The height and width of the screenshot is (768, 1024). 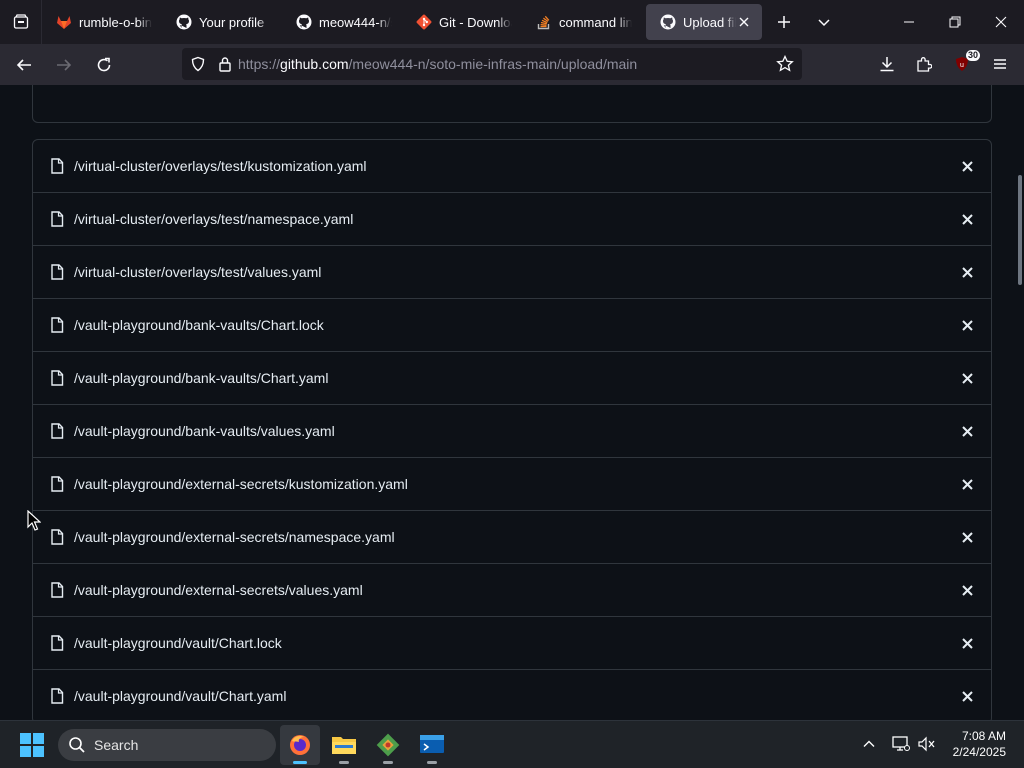 I want to click on stackoverflow-icon, so click(x=544, y=22).